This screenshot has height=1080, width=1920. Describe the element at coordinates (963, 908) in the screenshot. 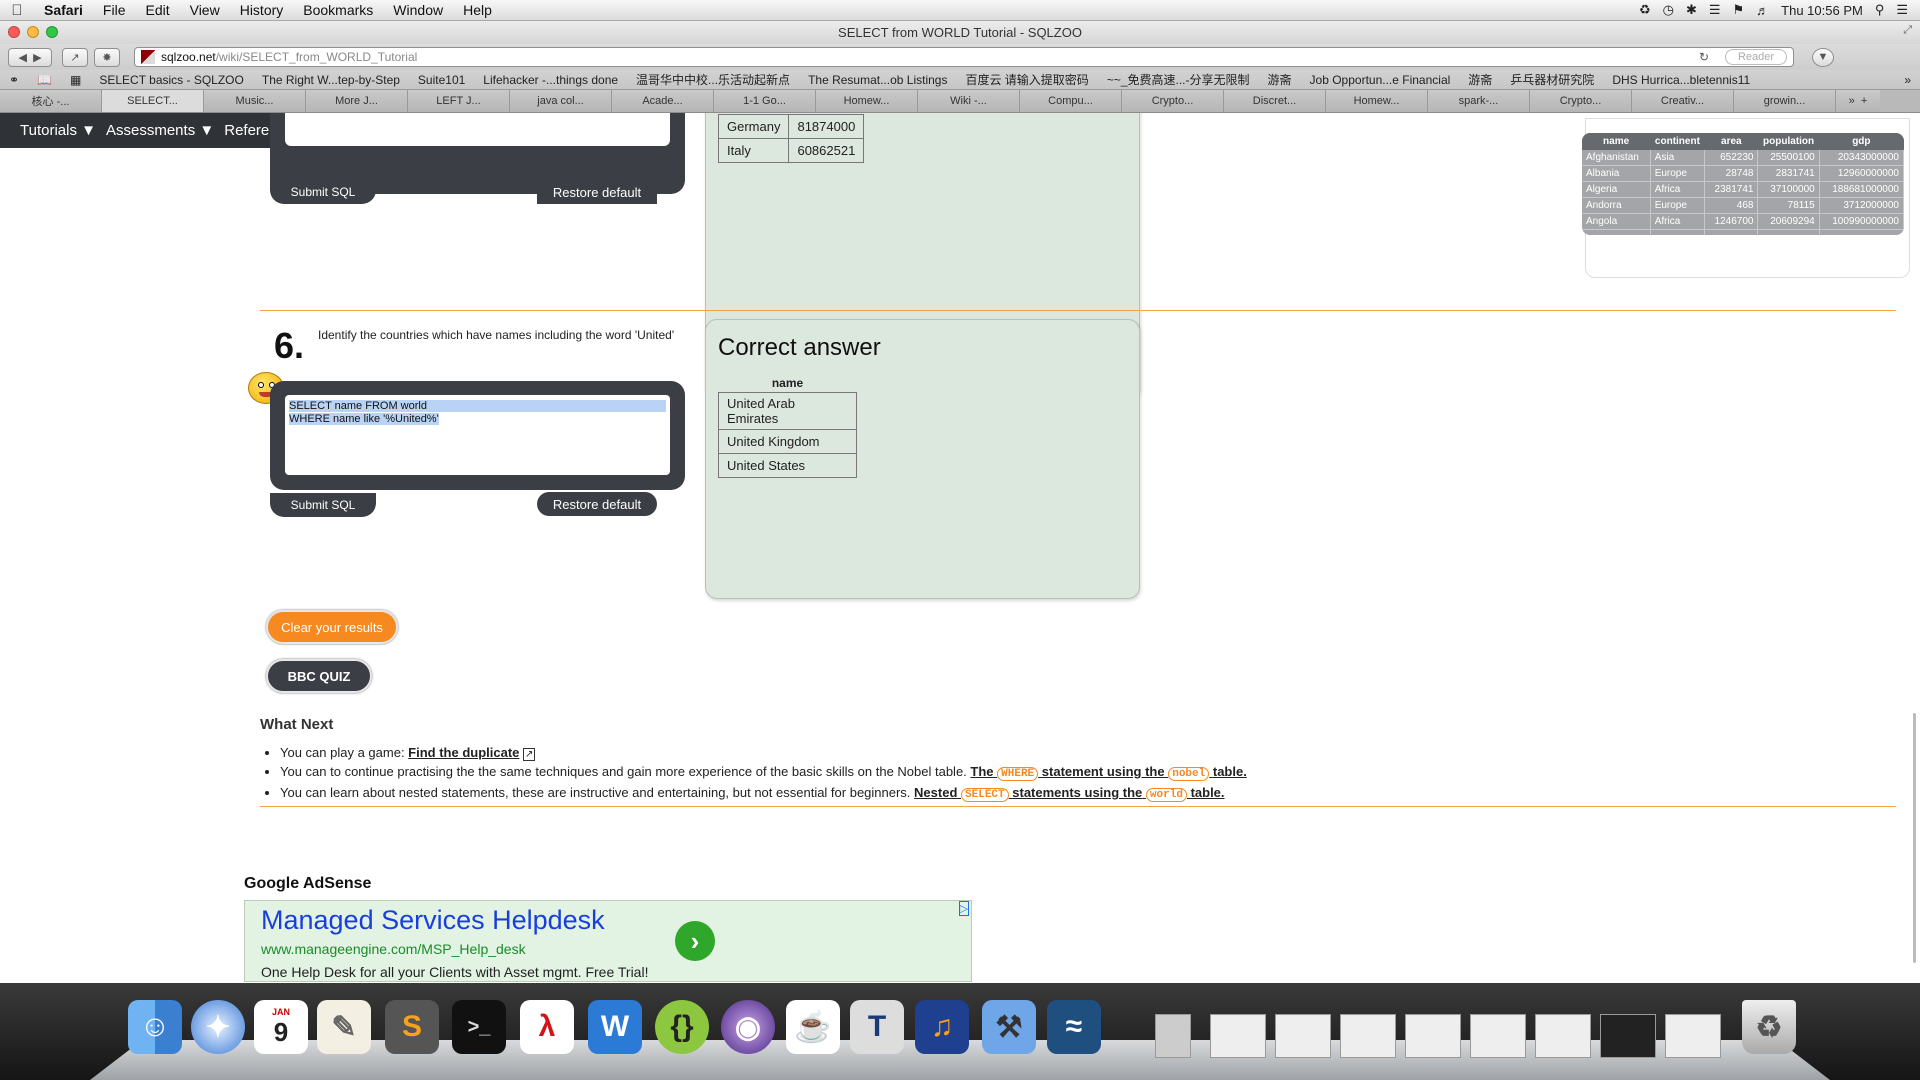

I see `adchoices-icon: ▷` at that location.